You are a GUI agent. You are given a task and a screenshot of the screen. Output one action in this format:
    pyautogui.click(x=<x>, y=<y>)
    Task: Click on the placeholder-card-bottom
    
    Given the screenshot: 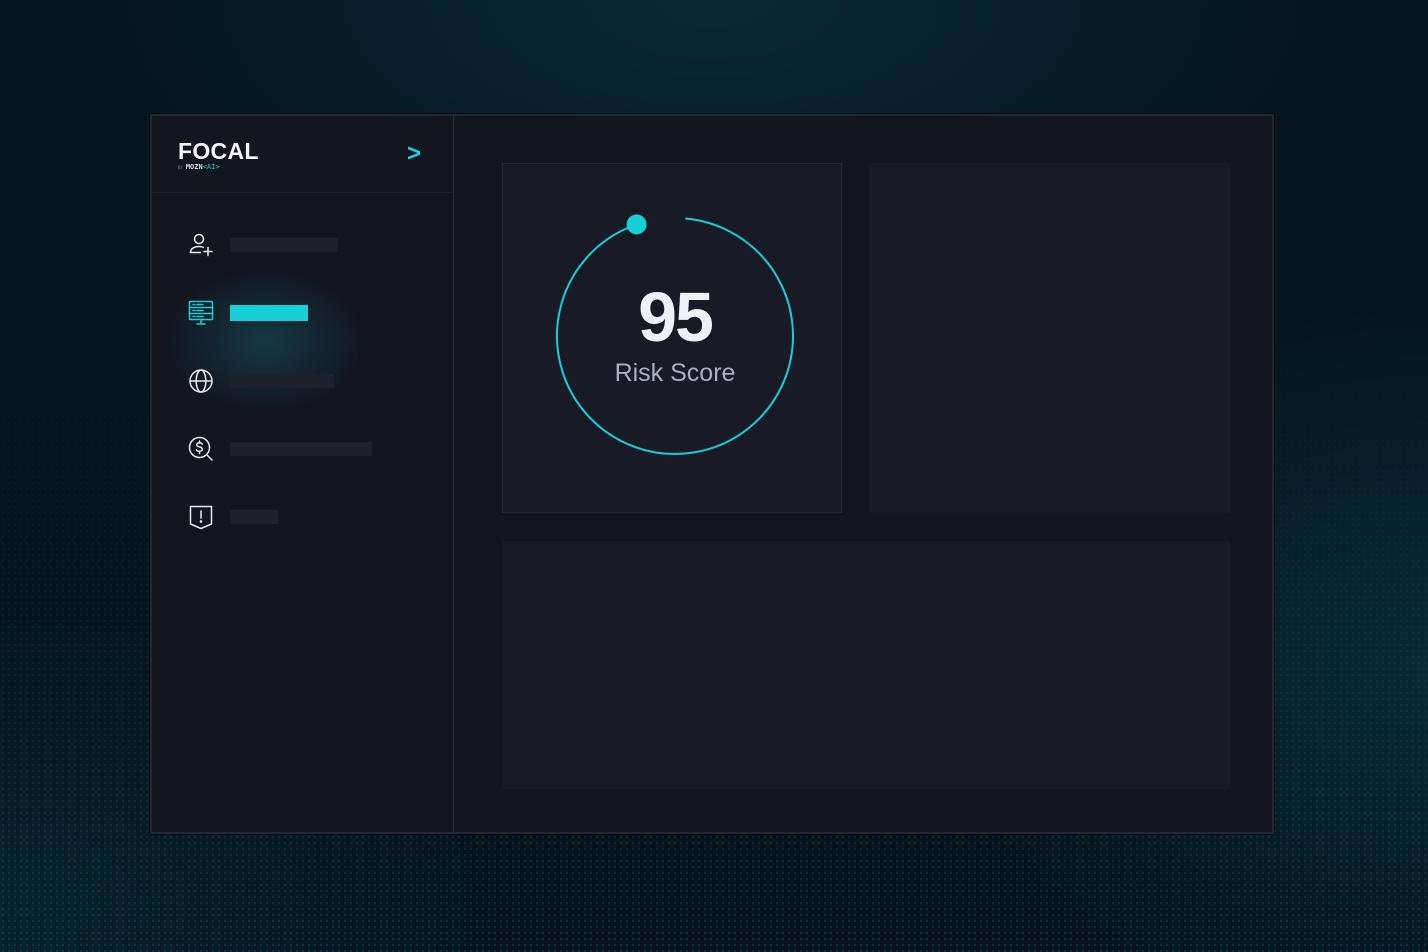 What is the action you would take?
    pyautogui.click(x=866, y=665)
    